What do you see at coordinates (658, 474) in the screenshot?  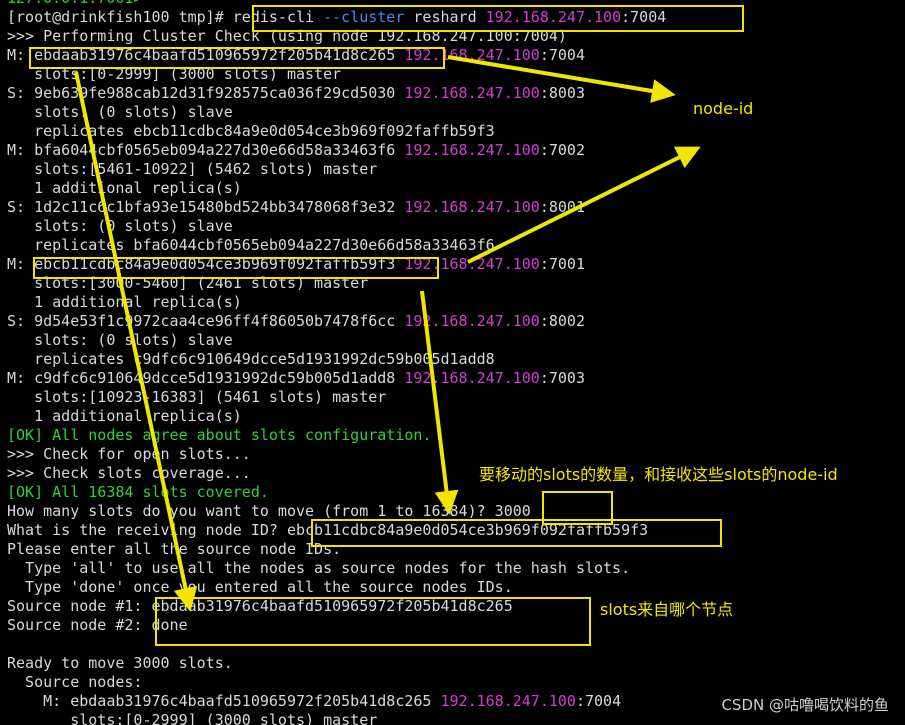 I see `move-count-annotation: 要移动的slots的数量，和接收这些slots的node-id` at bounding box center [658, 474].